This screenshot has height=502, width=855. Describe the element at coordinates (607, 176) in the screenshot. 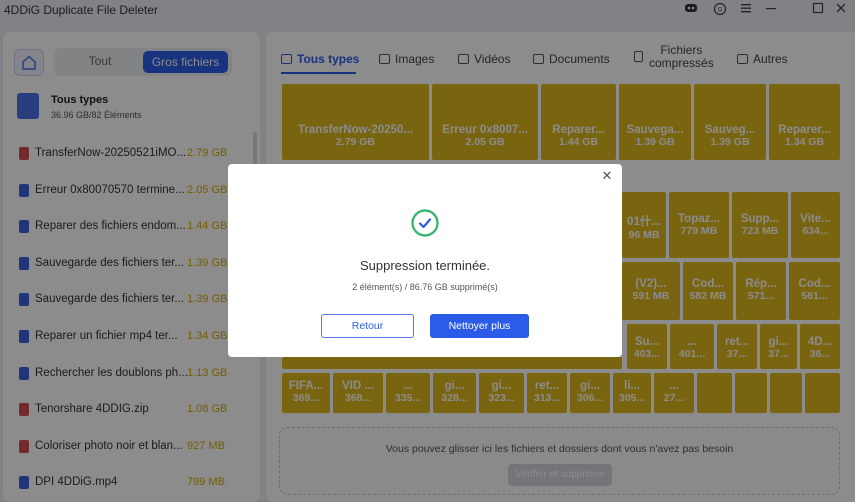

I see `close-icon: ✕` at that location.